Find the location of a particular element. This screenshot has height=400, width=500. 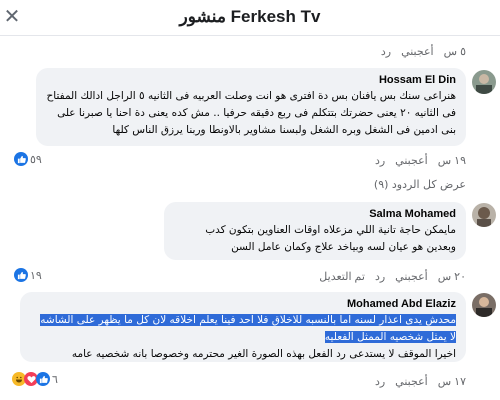

comment-time: ١٧ س is located at coordinates (451, 382).